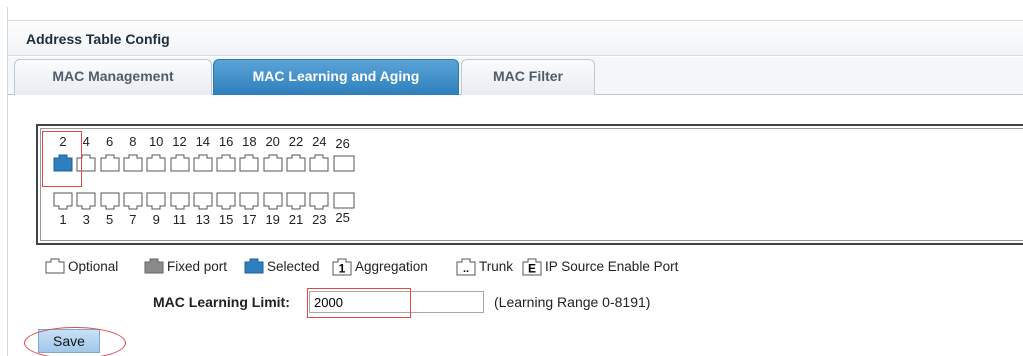  I want to click on title-bar: Address Table Config, so click(515, 38).